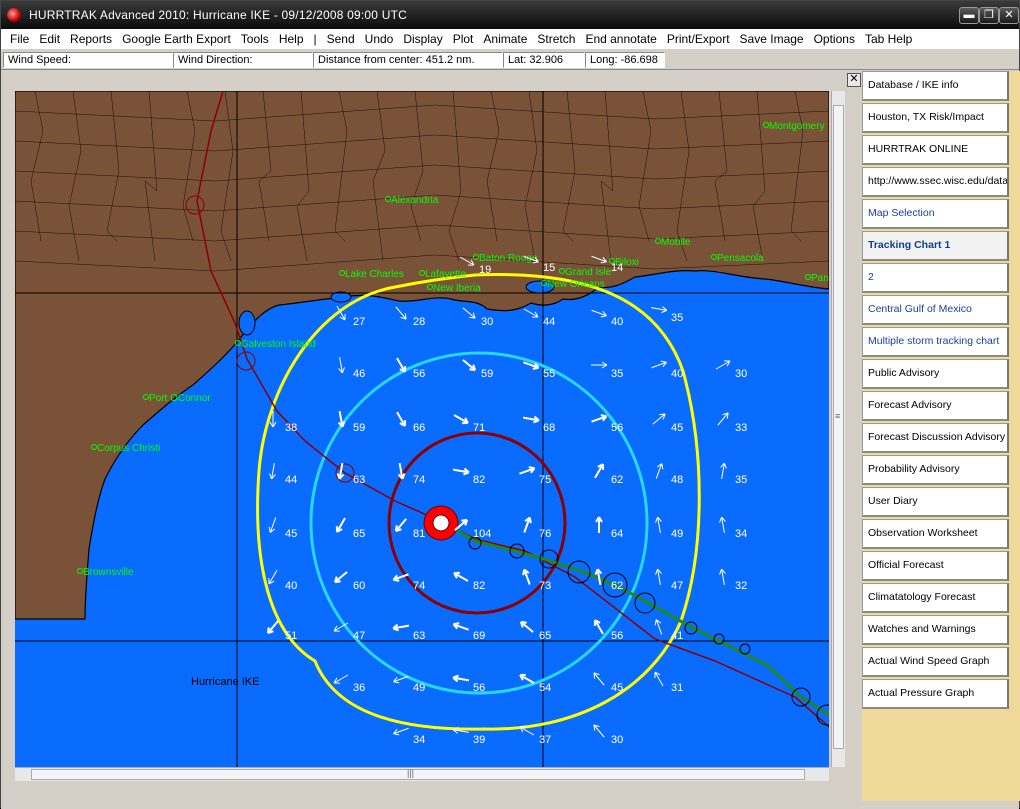  What do you see at coordinates (341, 39) in the screenshot?
I see `menu-send: Send` at bounding box center [341, 39].